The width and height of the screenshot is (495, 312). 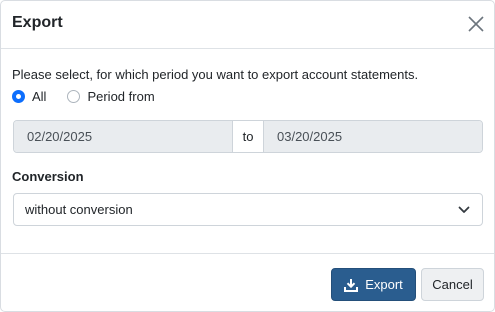 I want to click on export-button: Export, so click(x=373, y=284).